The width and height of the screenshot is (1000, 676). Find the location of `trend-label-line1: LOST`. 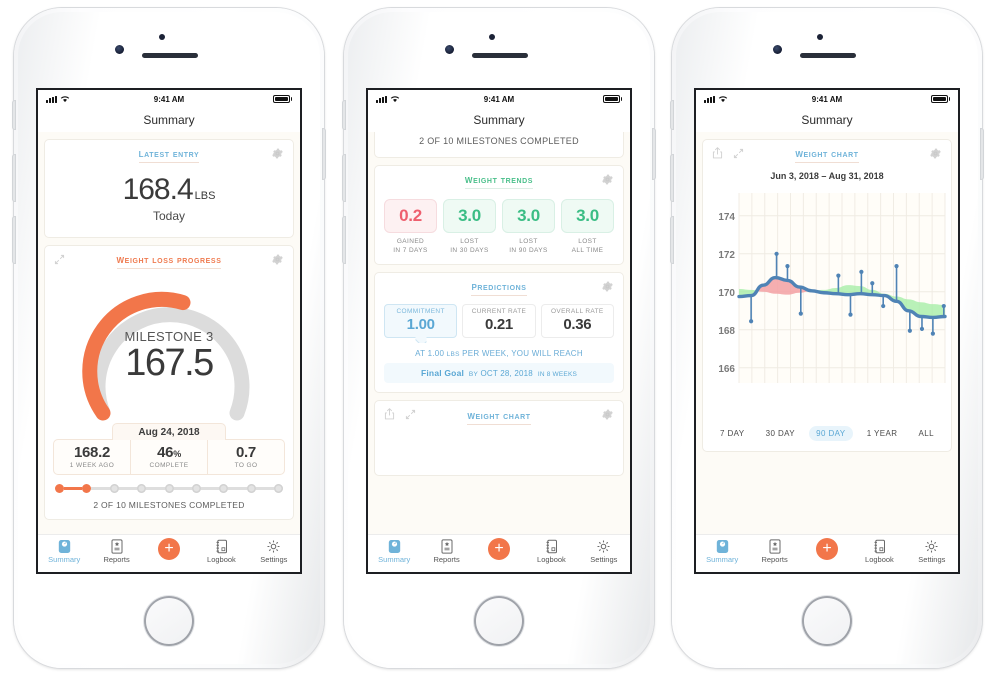

trend-label-line1: LOST is located at coordinates (587, 241).